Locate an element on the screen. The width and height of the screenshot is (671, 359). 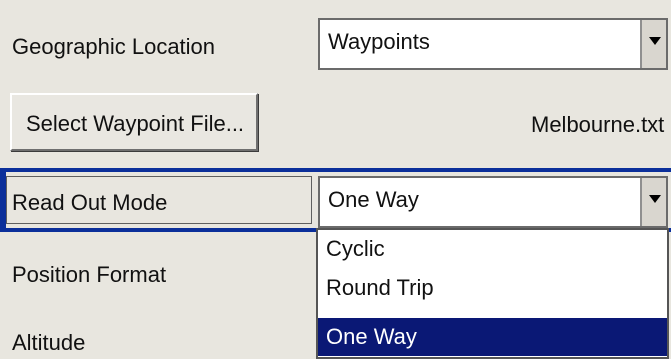
read-out-mode-value: One Way is located at coordinates (373, 199).